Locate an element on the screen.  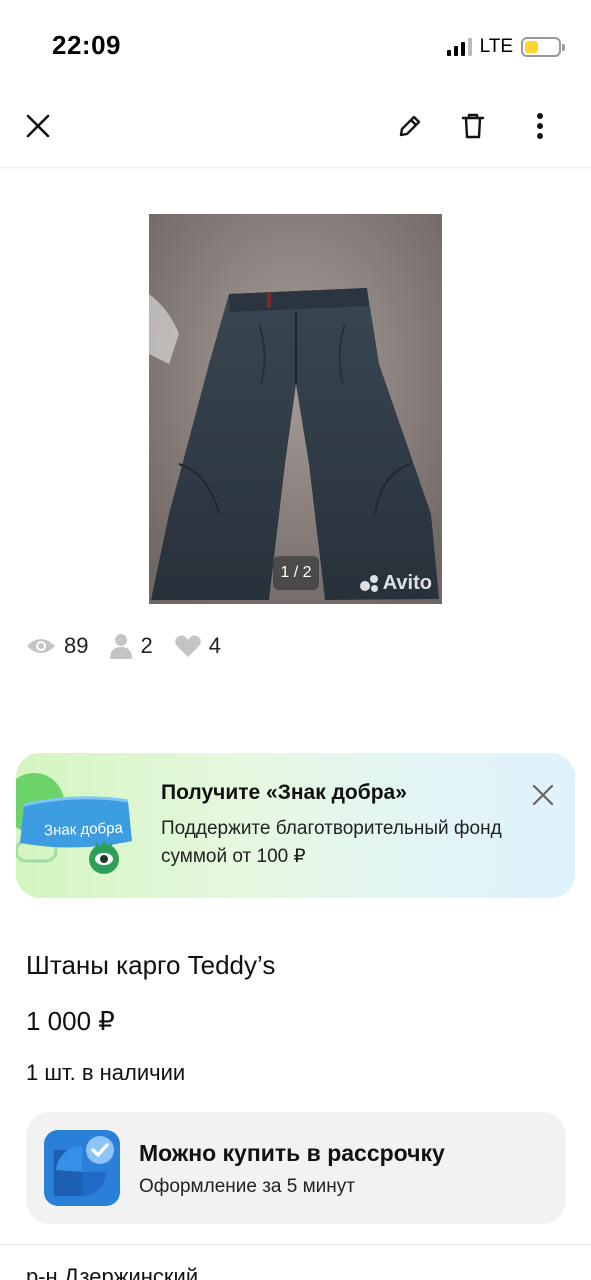
listing-price: 1 000 ₽ is located at coordinates (70, 1021).